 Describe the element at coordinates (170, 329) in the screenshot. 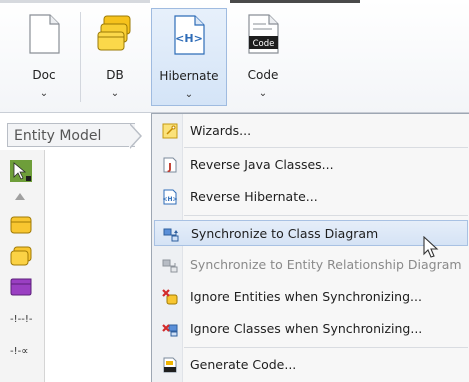

I see `ignore-classes-icon` at that location.